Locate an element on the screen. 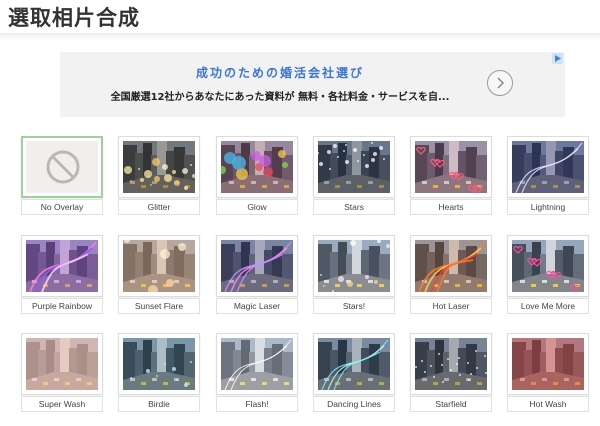 This screenshot has height=426, width=600. overlay-option-flash: Flash! is located at coordinates (257, 374).